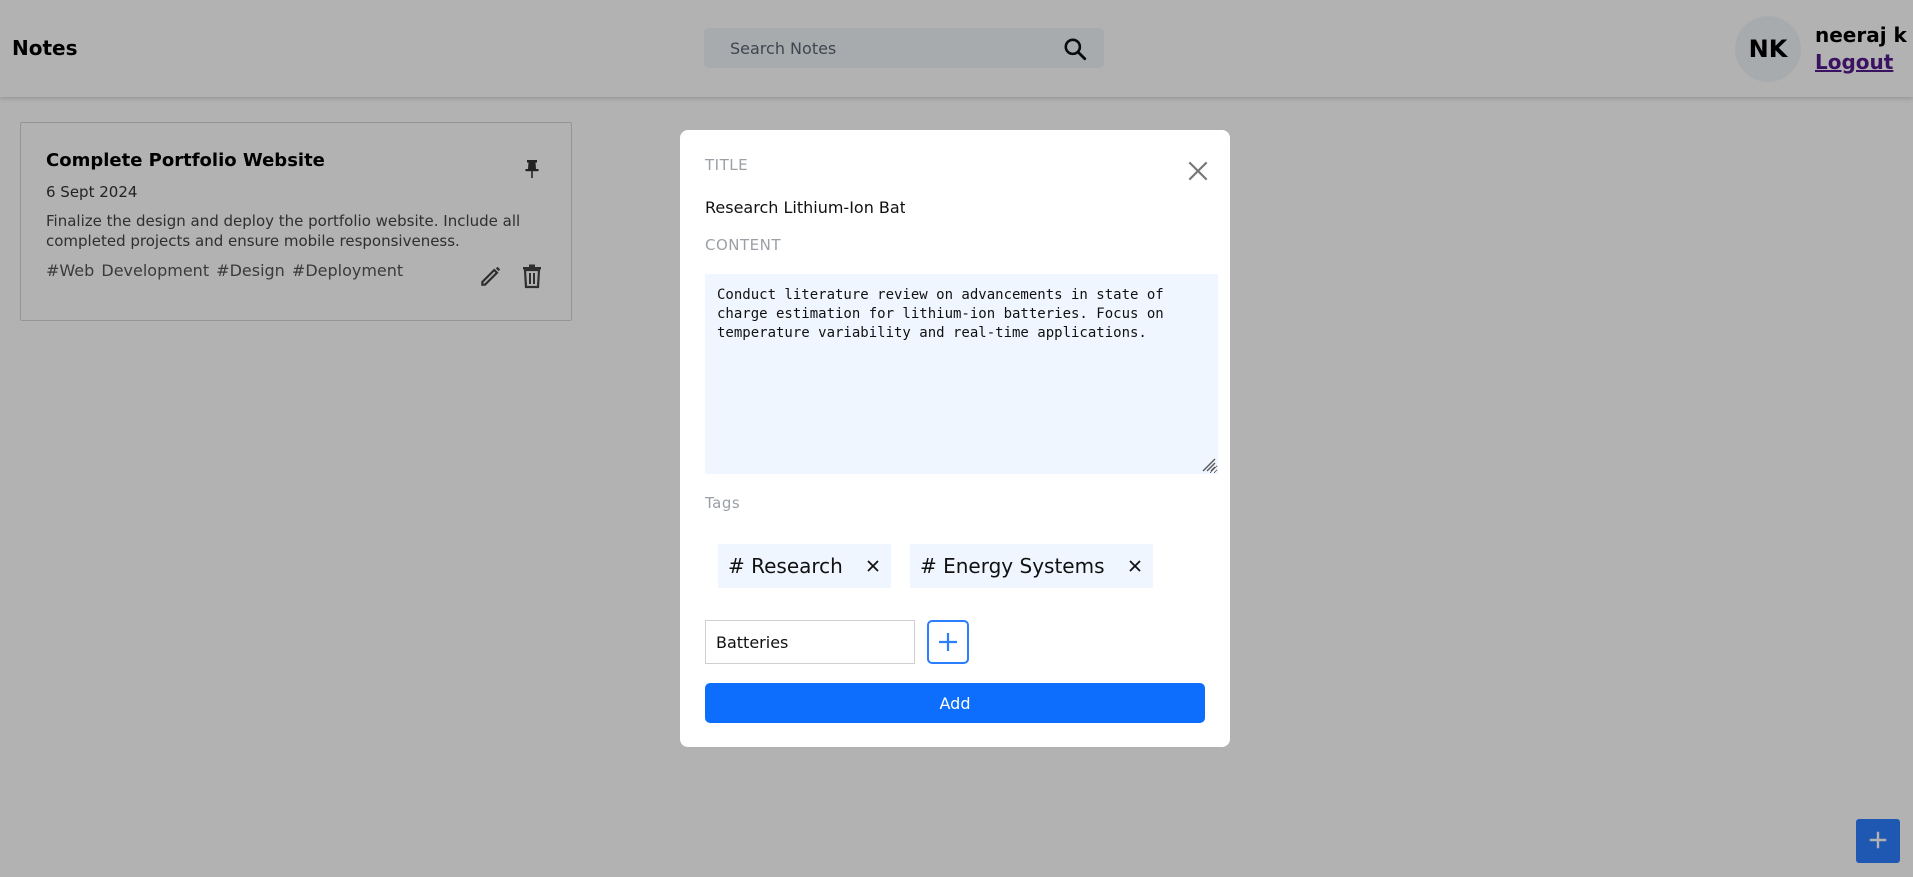 This screenshot has width=1913, height=877. Describe the element at coordinates (955, 703) in the screenshot. I see `add-note-submit-button: Add` at that location.